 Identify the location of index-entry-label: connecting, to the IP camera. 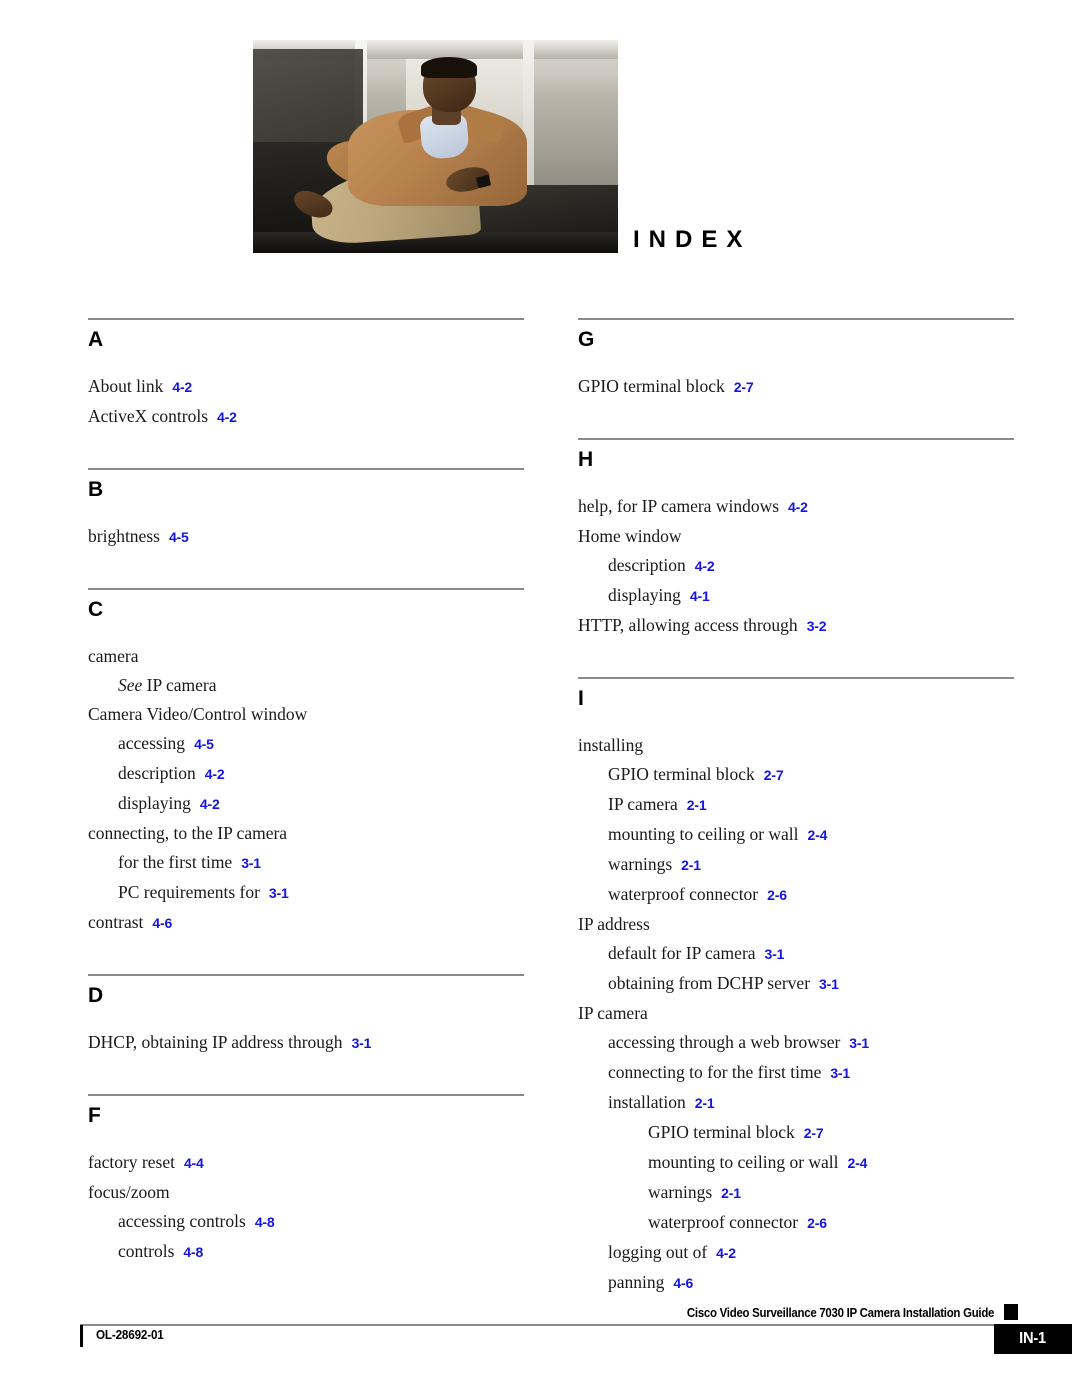
(188, 833).